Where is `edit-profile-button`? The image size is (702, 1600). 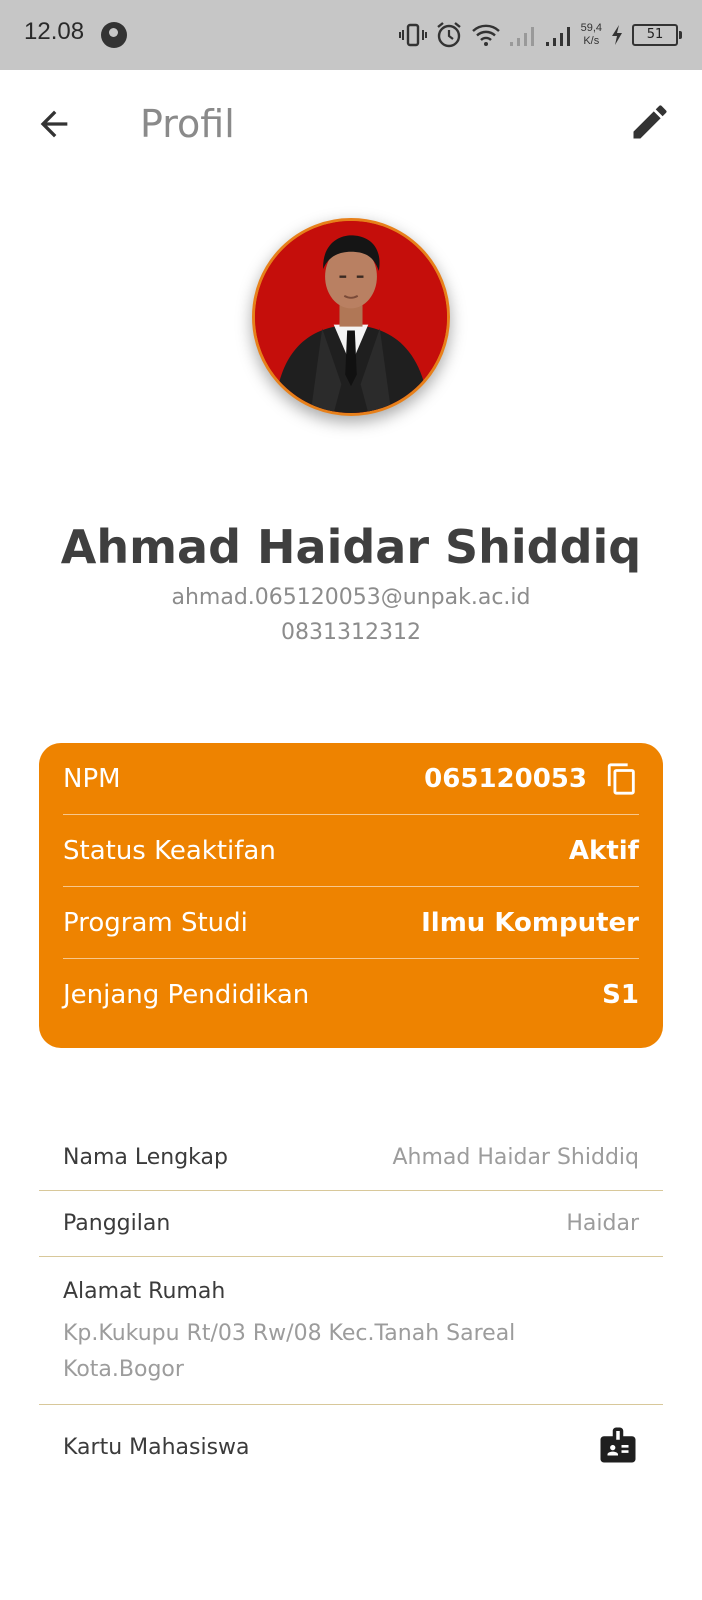
edit-profile-button is located at coordinates (650, 122).